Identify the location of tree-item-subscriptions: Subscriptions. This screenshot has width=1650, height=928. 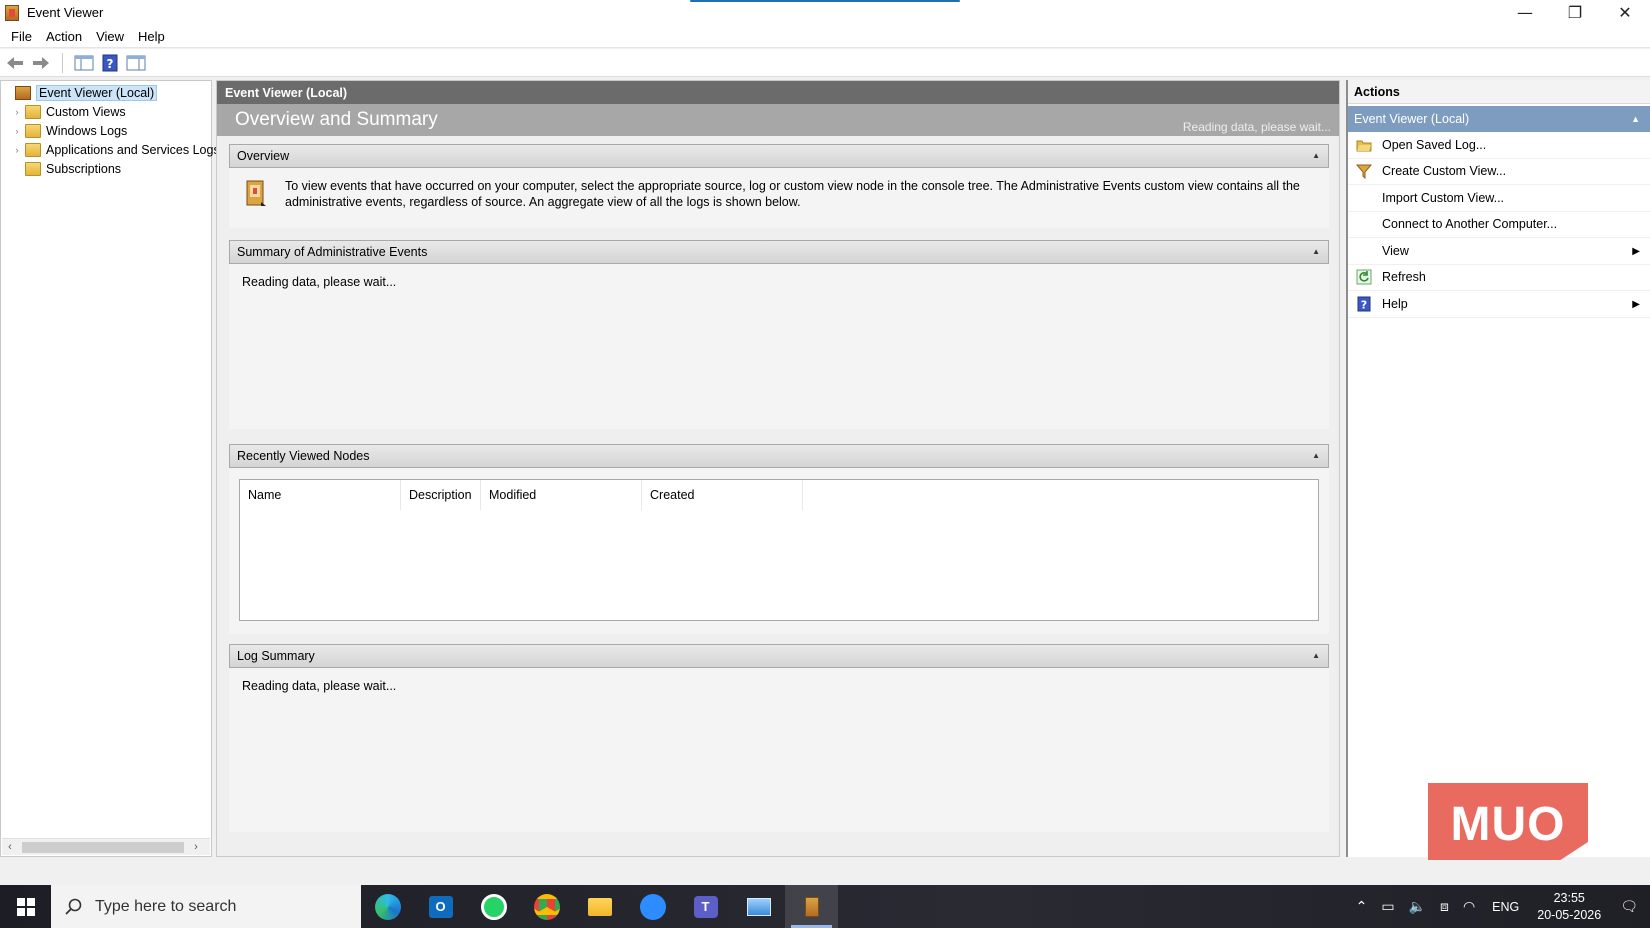
(116, 168).